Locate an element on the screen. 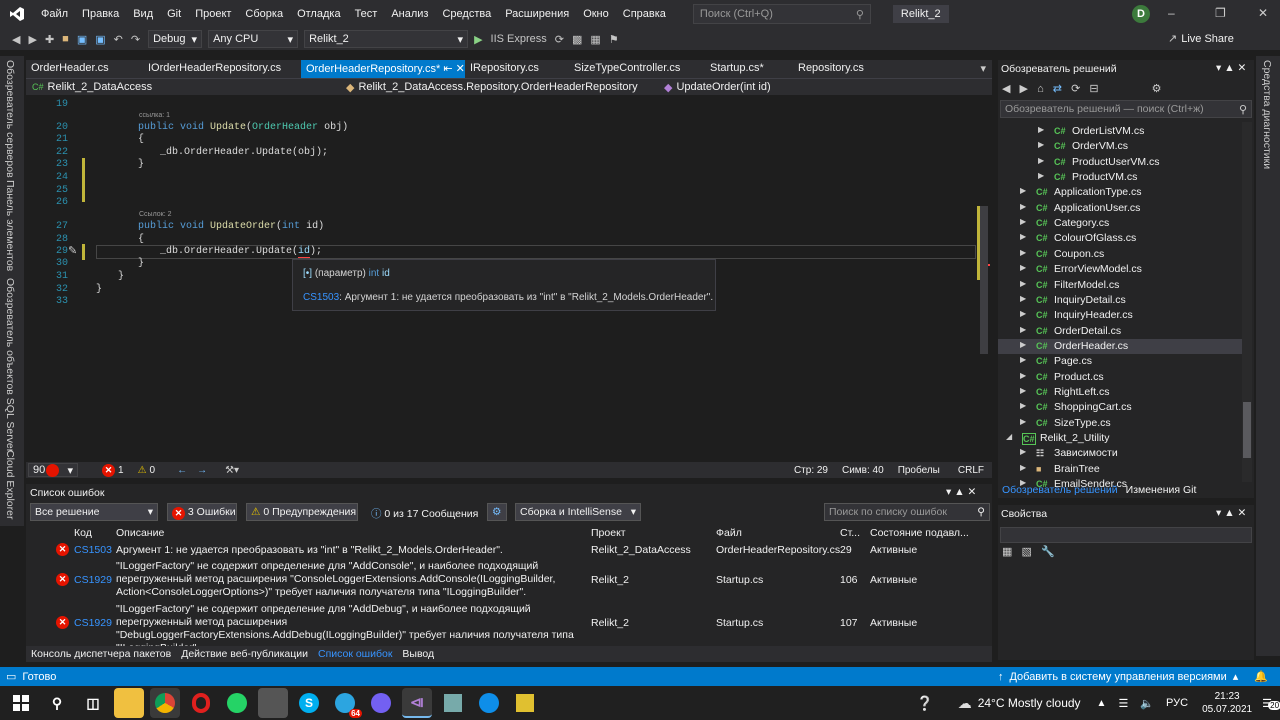 This screenshot has width=1280, height=720. search-input: Поиск (Ctrl+Q) ⚲ is located at coordinates (781, 14).